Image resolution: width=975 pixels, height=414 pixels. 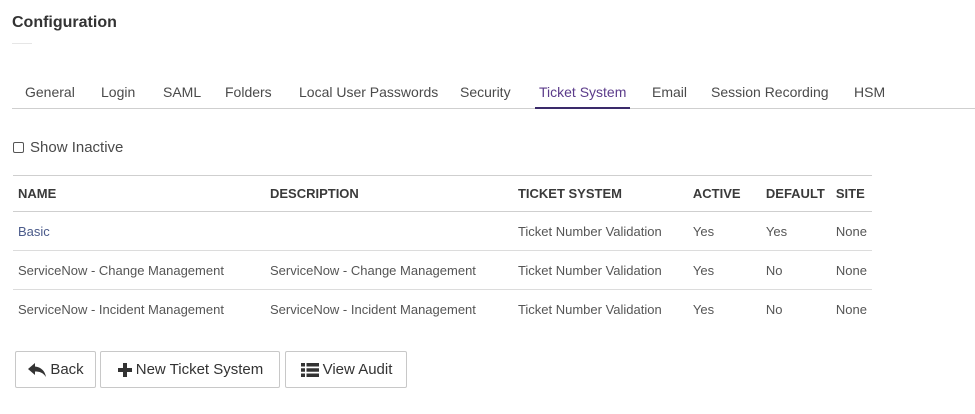 I want to click on cell-default: Yes, so click(x=776, y=231).